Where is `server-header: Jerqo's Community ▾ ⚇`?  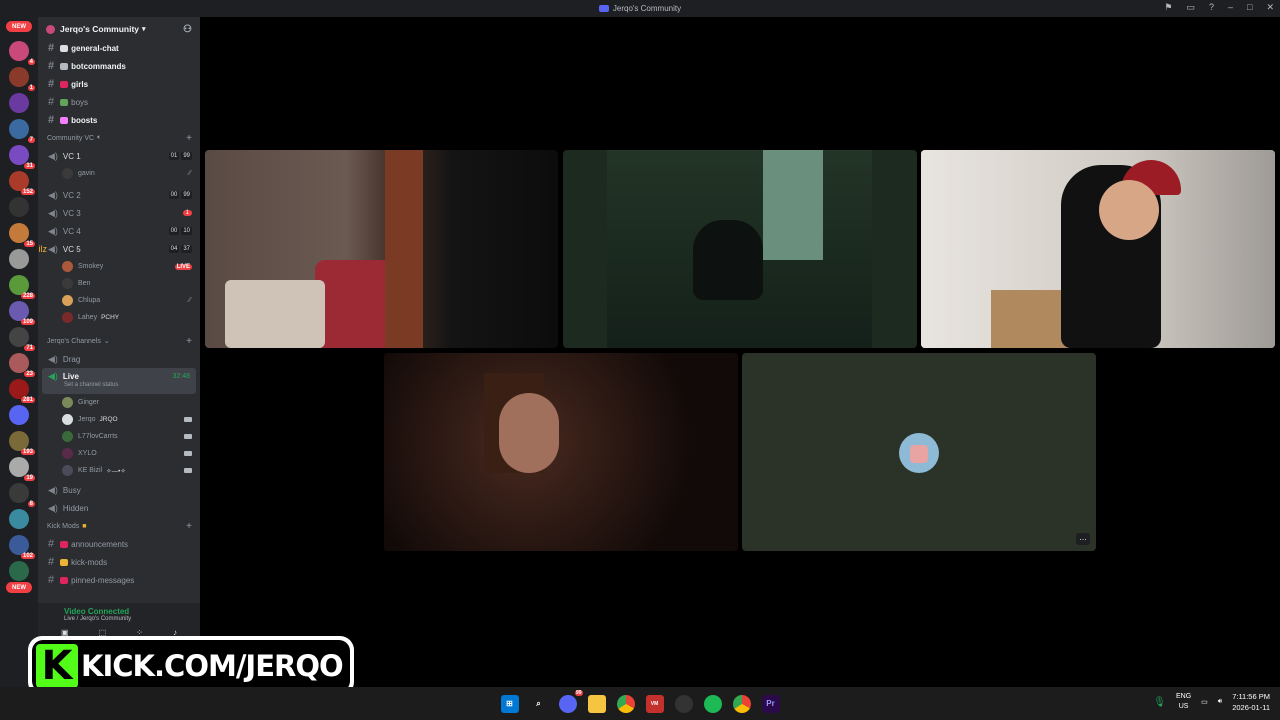 server-header: Jerqo's Community ▾ ⚇ is located at coordinates (119, 29).